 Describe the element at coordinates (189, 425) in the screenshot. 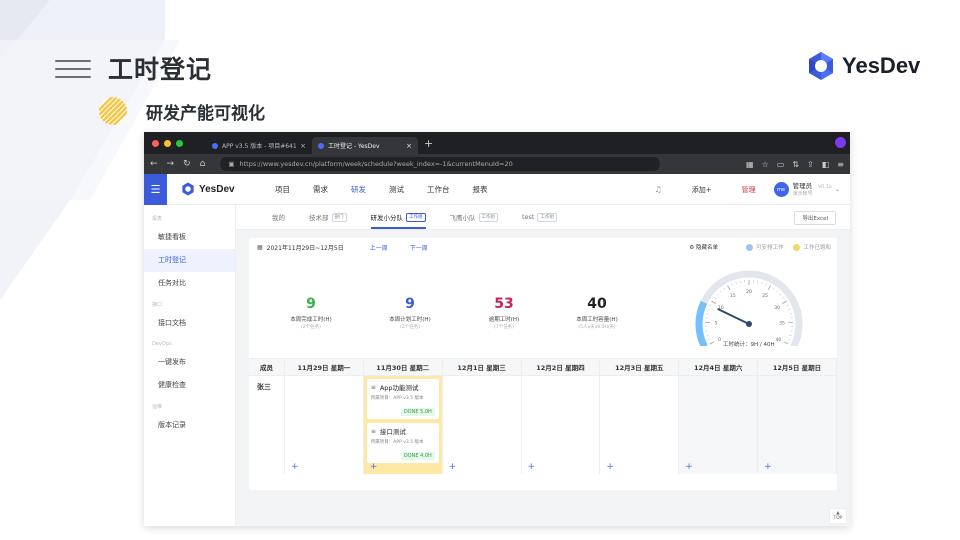

I see `sidebar-item-version-log: 版本记录` at that location.